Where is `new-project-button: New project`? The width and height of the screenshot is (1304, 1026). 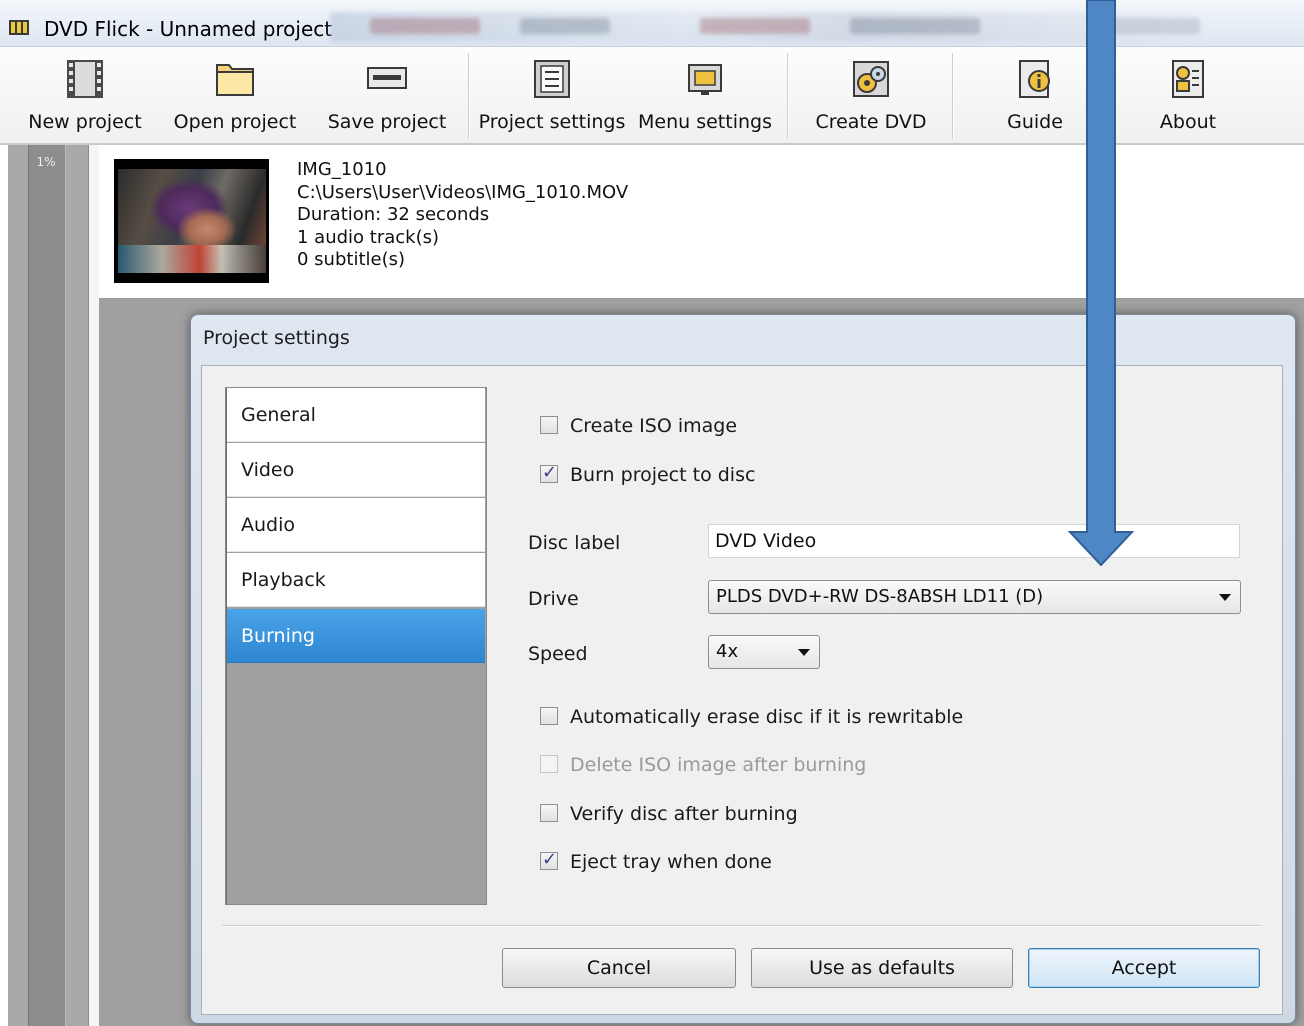 new-project-button: New project is located at coordinates (85, 95).